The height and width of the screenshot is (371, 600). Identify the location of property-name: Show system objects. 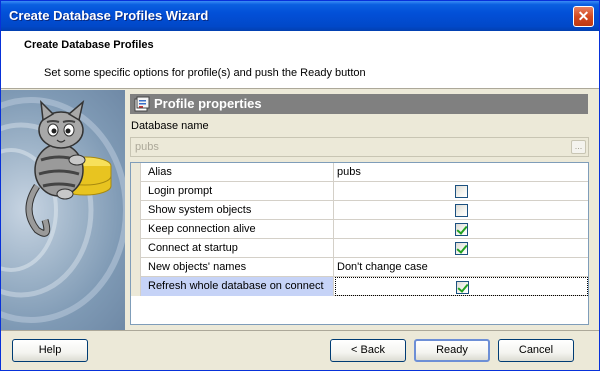
(237, 210).